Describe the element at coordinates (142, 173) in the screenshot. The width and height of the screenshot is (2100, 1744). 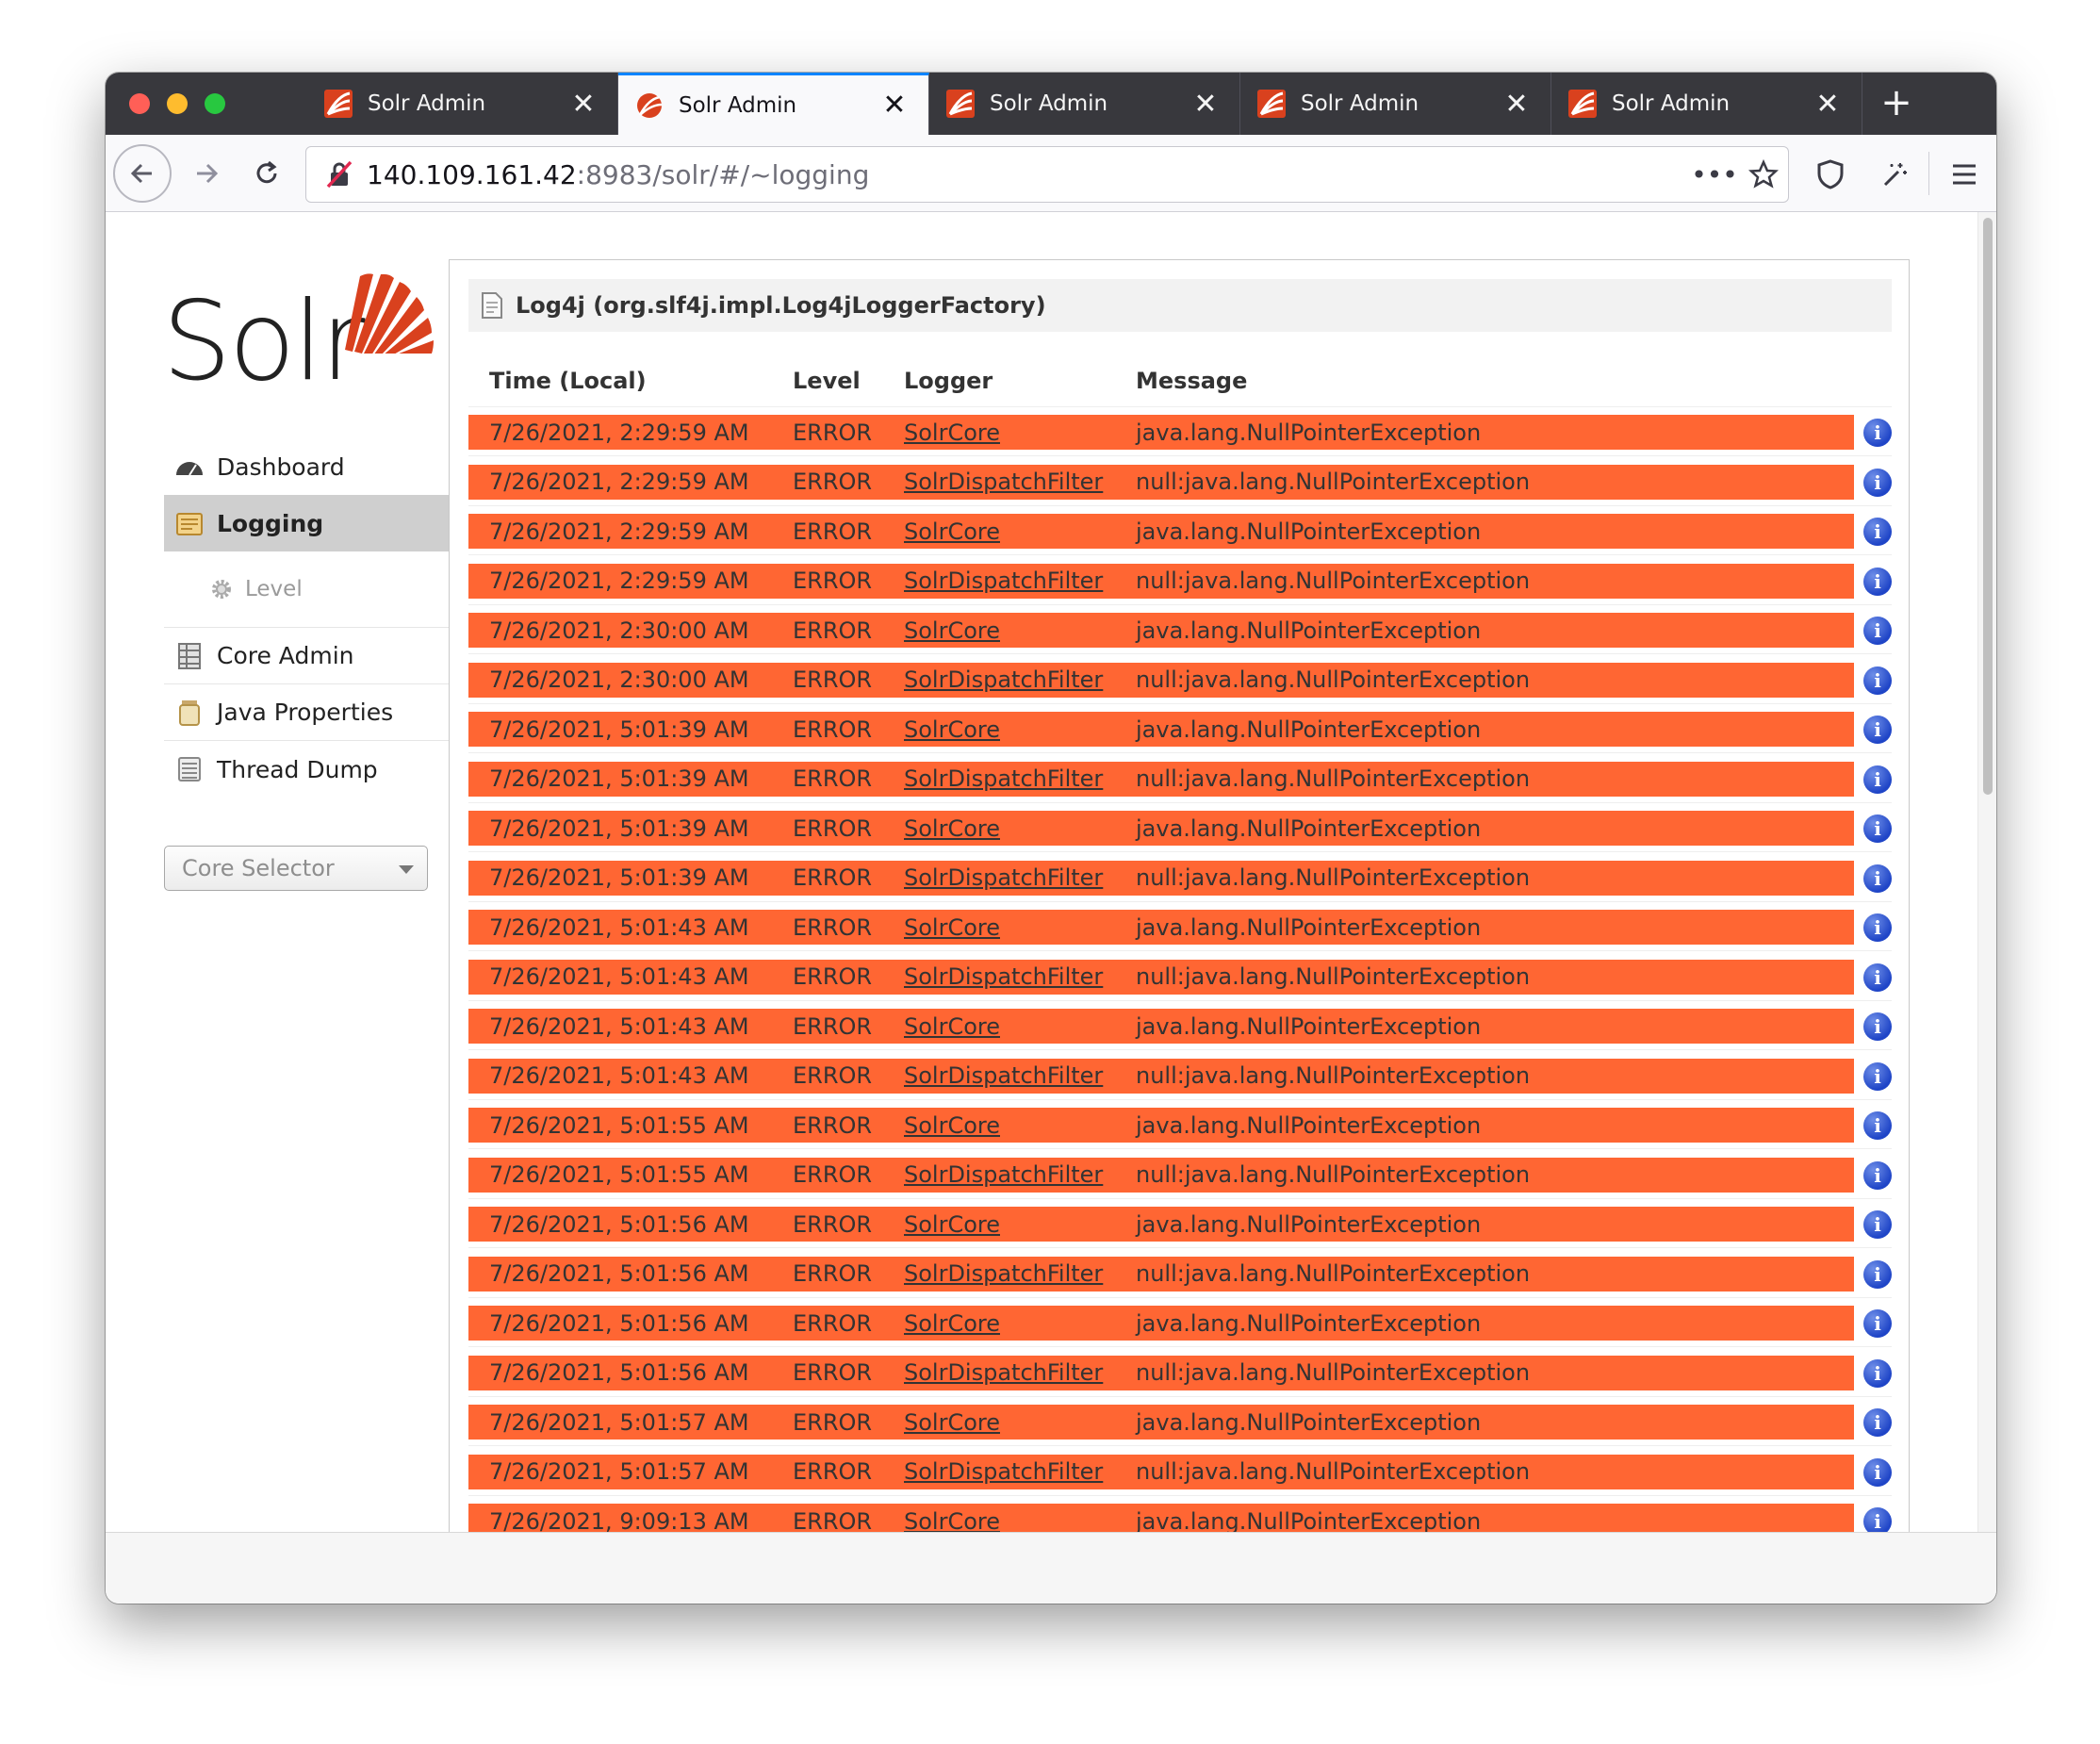
I see `back-arrow-icon` at that location.